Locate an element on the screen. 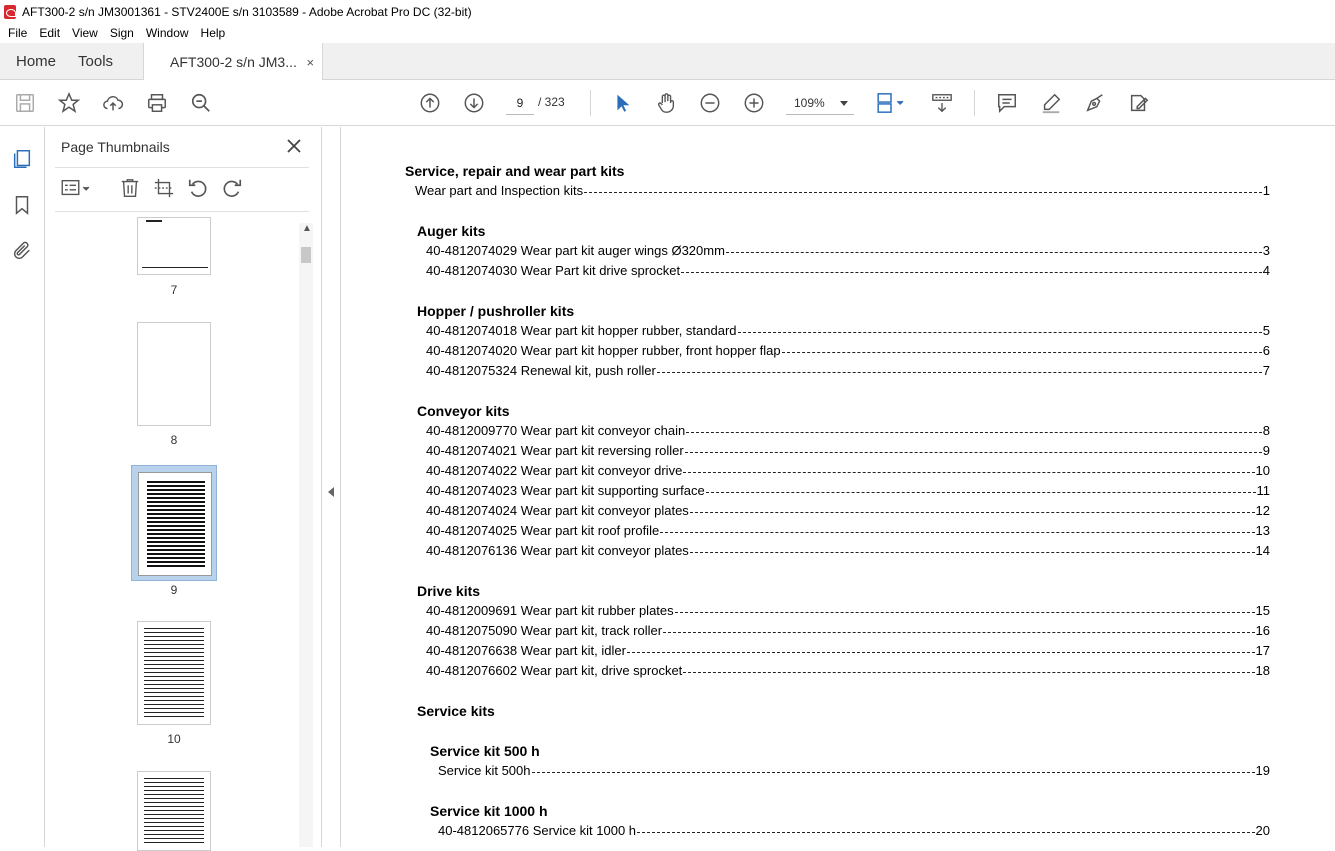 This screenshot has width=1335, height=851. zoom-out-icon is located at coordinates (710, 103).